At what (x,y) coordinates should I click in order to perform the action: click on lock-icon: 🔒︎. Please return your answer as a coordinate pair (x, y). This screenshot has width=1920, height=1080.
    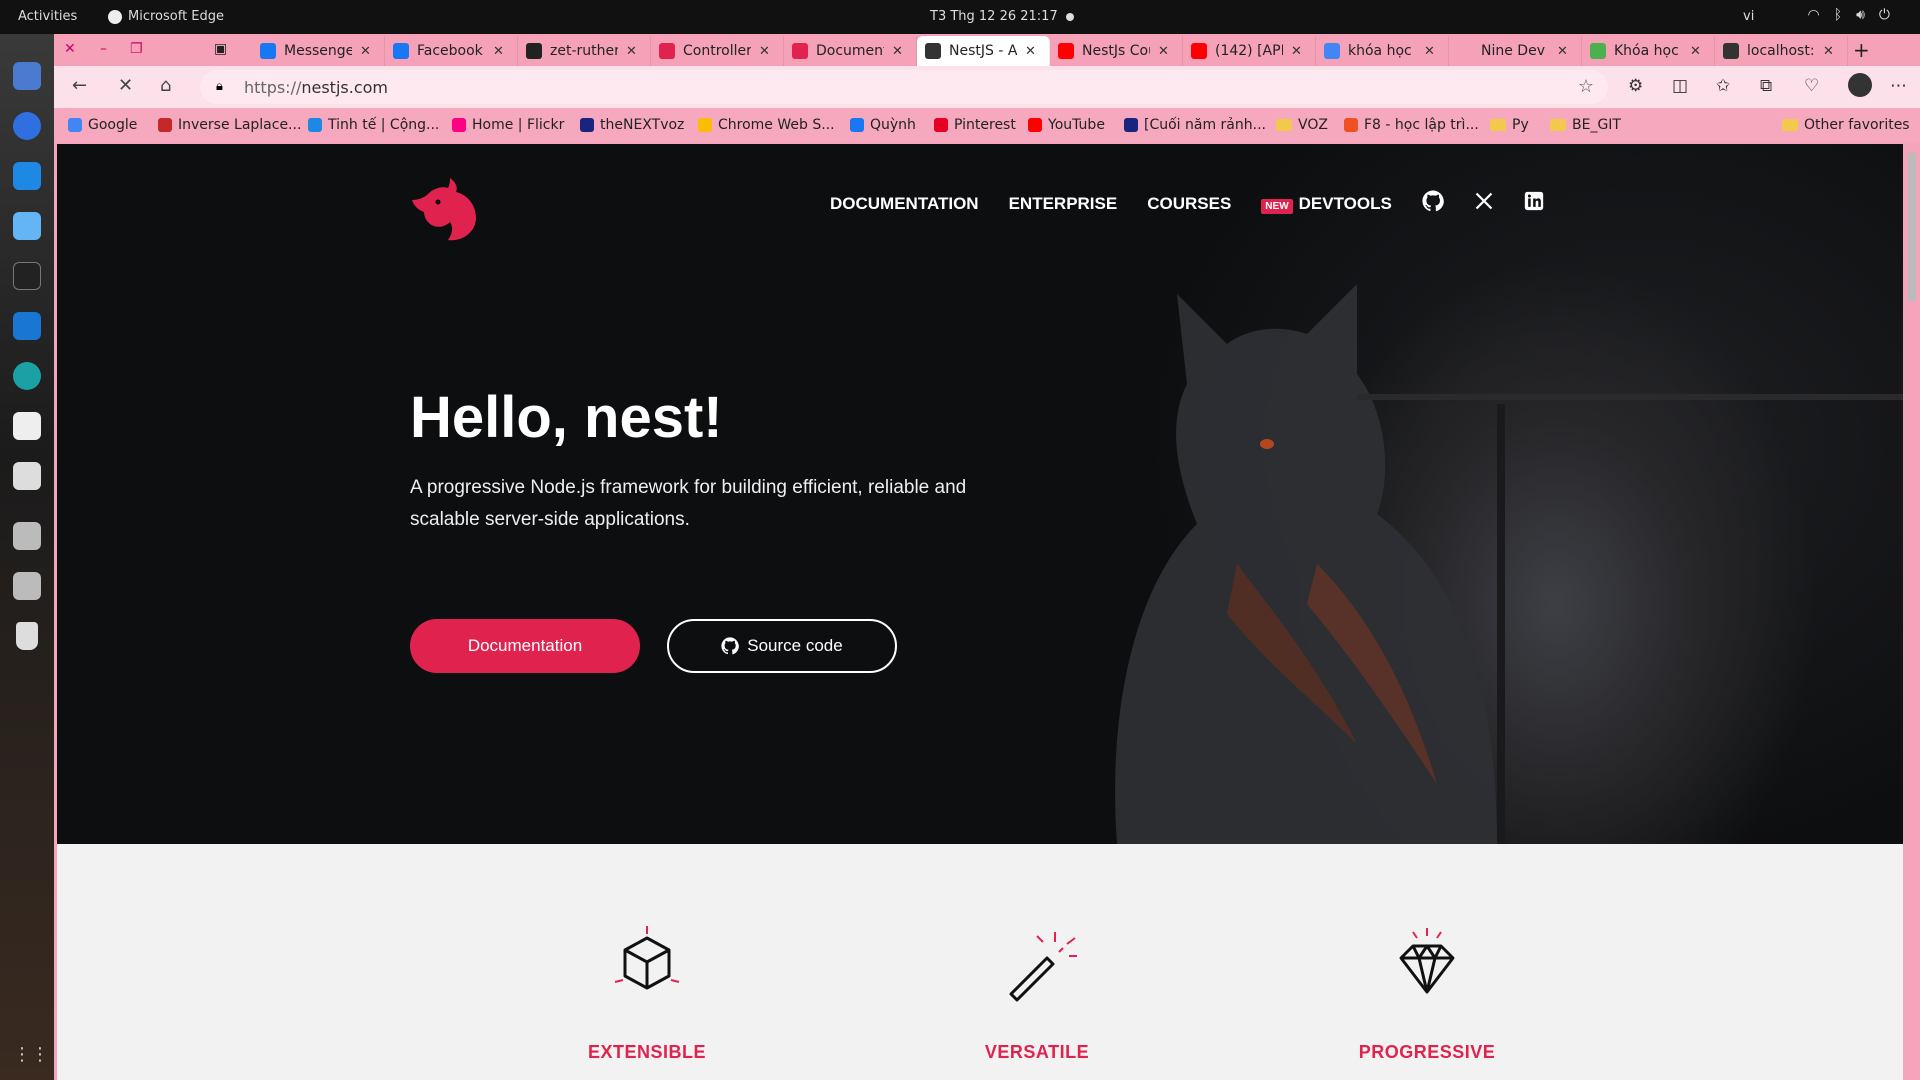
    Looking at the image, I should click on (219, 86).